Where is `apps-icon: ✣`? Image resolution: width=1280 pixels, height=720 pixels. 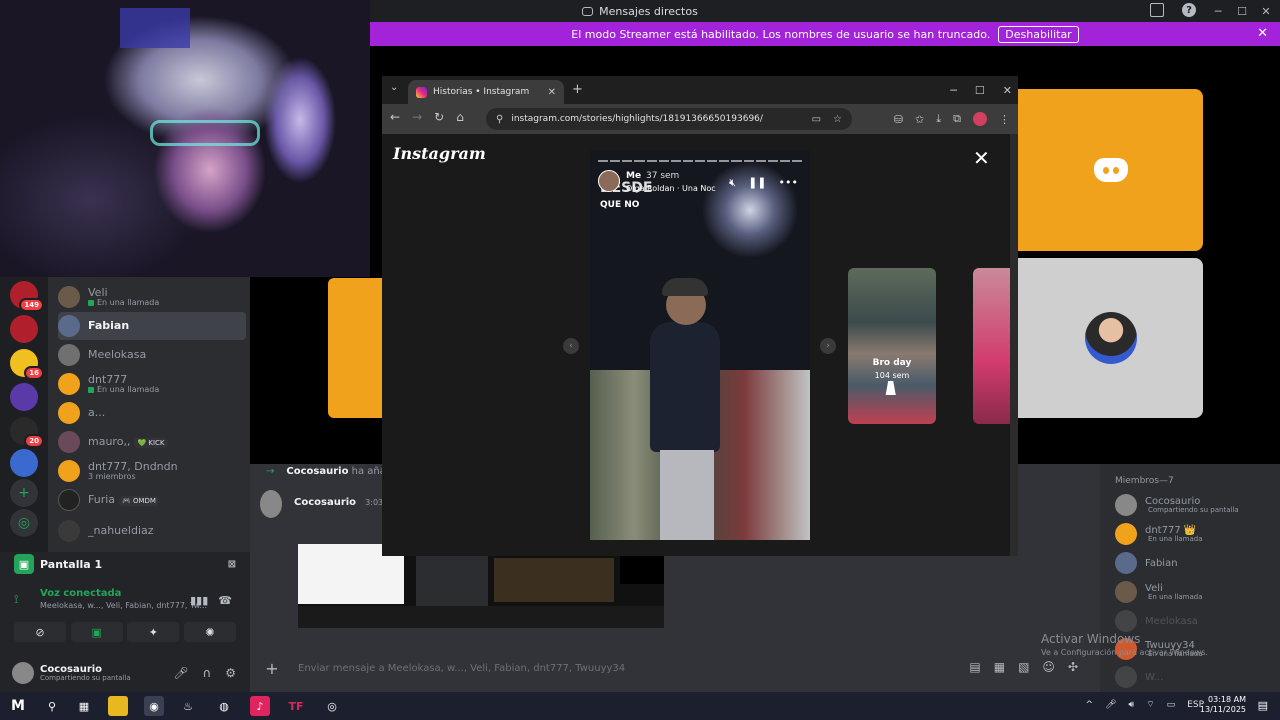
apps-icon: ✣ is located at coordinates (1073, 667).